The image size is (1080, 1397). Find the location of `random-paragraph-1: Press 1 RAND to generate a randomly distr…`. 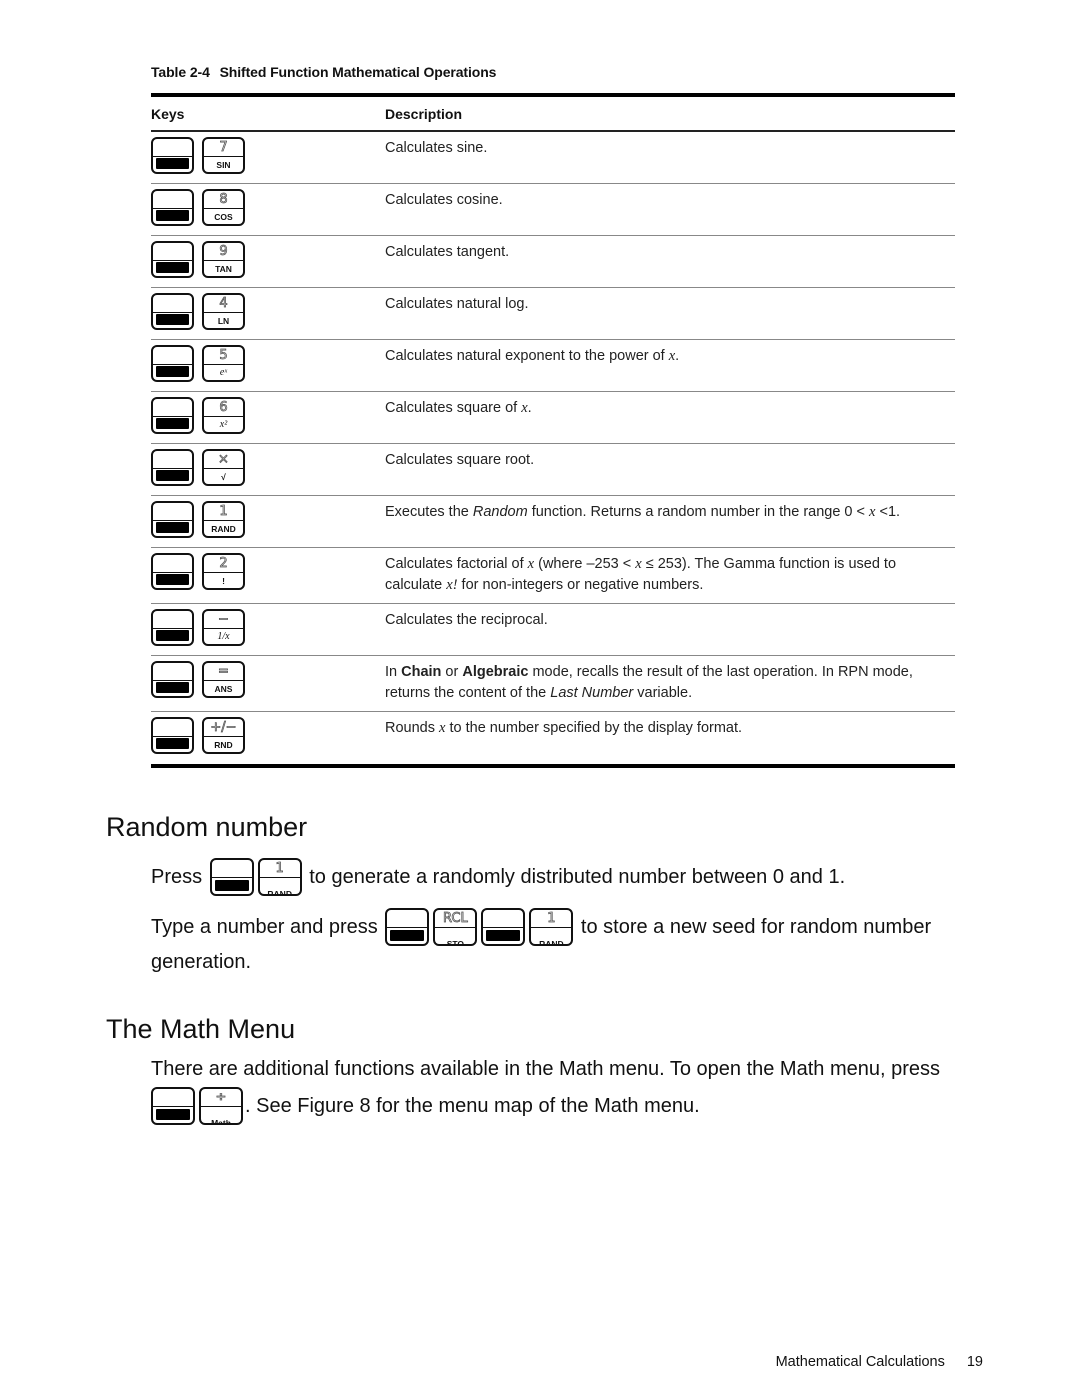

random-paragraph-1: Press 1 RAND to generate a randomly distr… is located at coordinates (498, 877).